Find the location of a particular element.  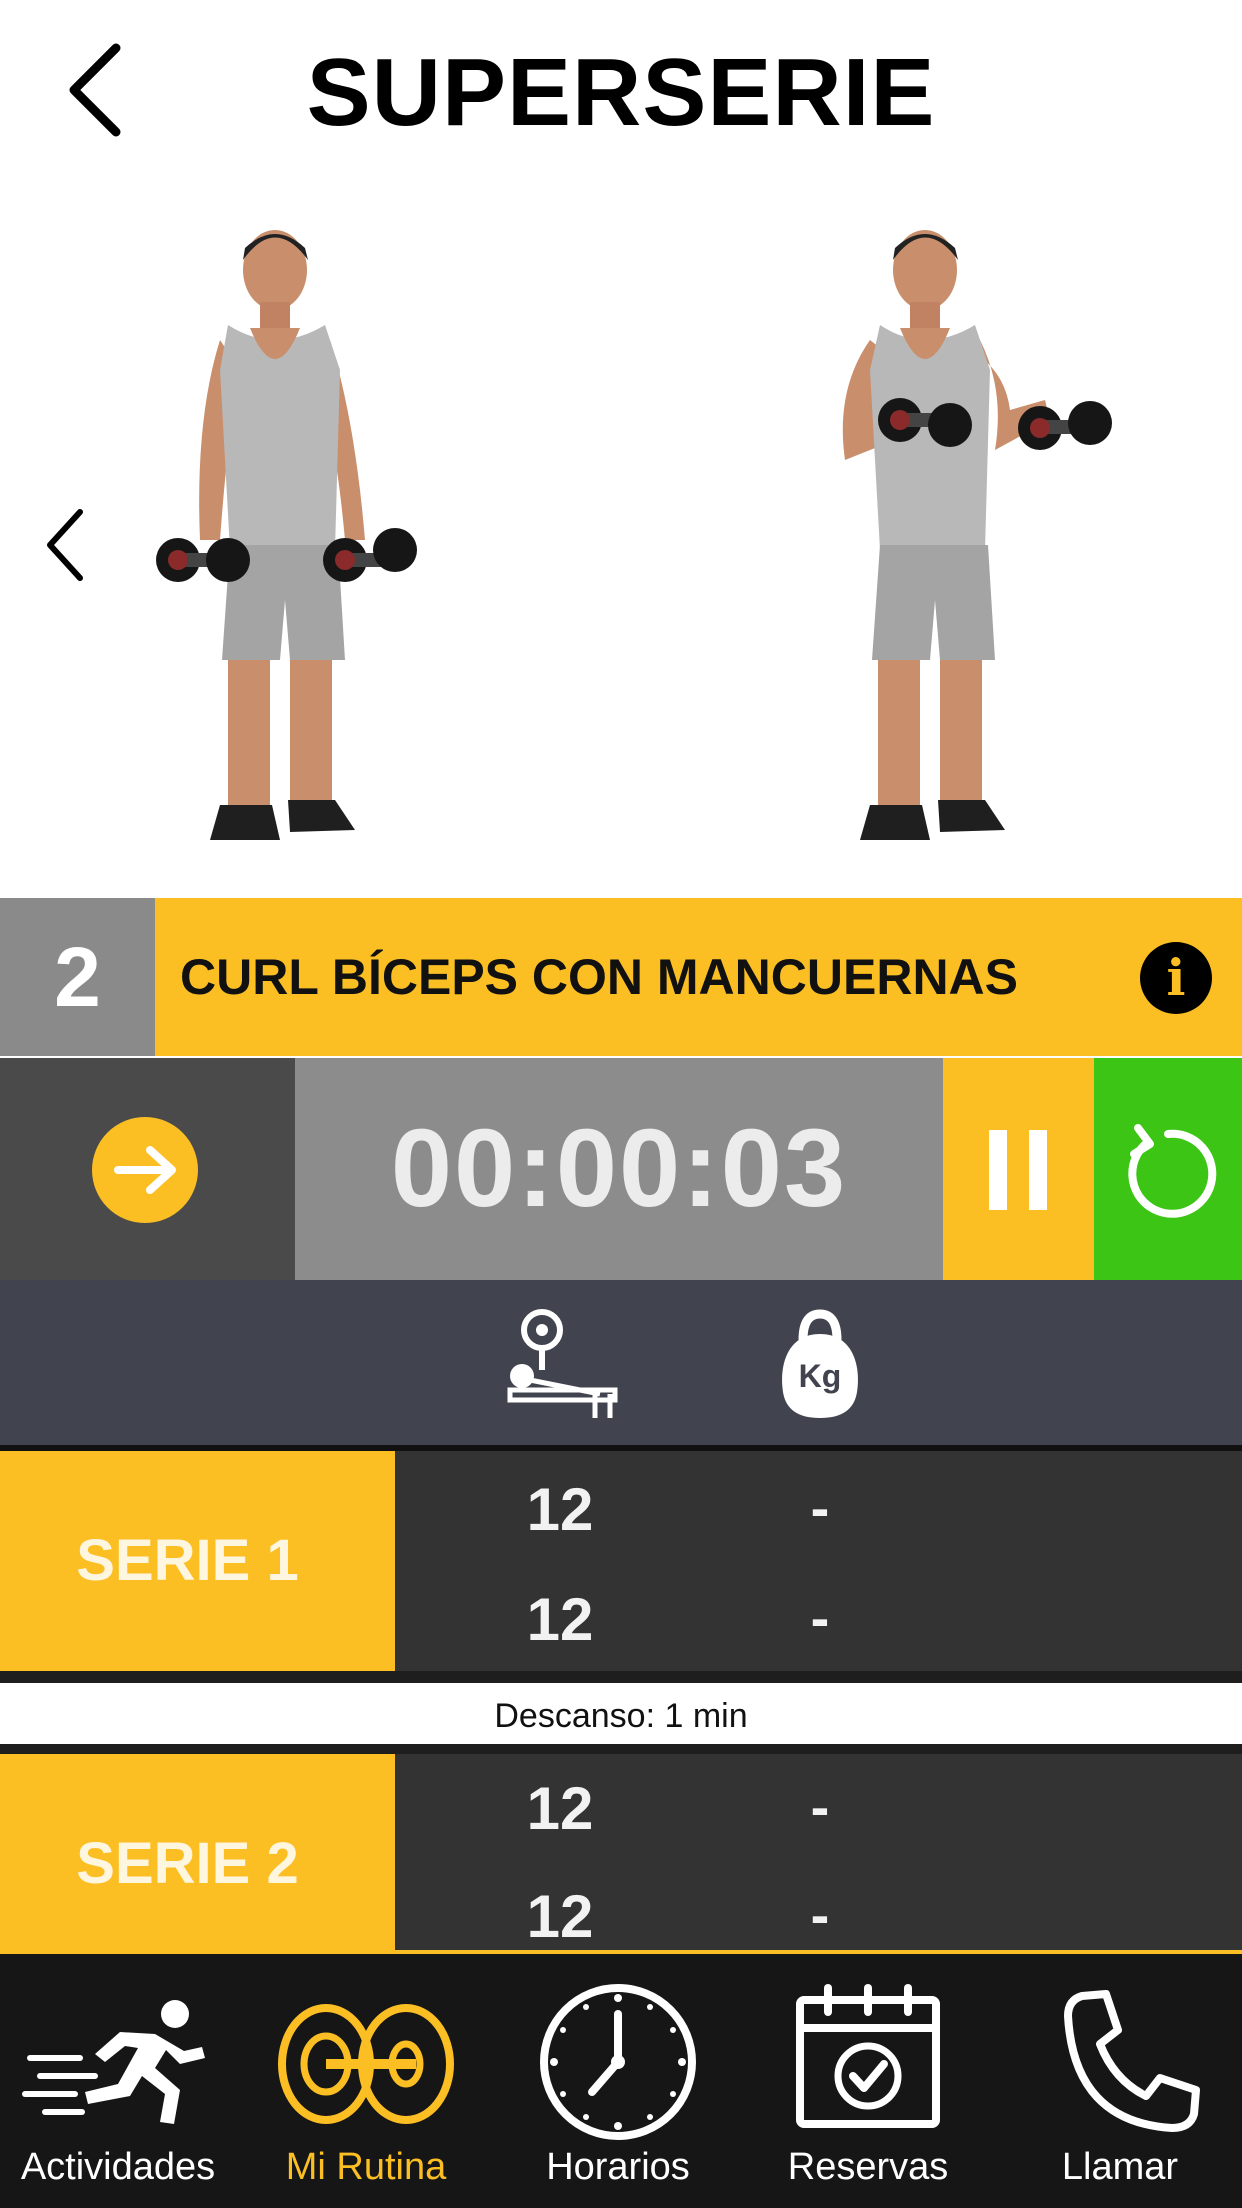

timer-display: 00:00:03 is located at coordinates (619, 1169).